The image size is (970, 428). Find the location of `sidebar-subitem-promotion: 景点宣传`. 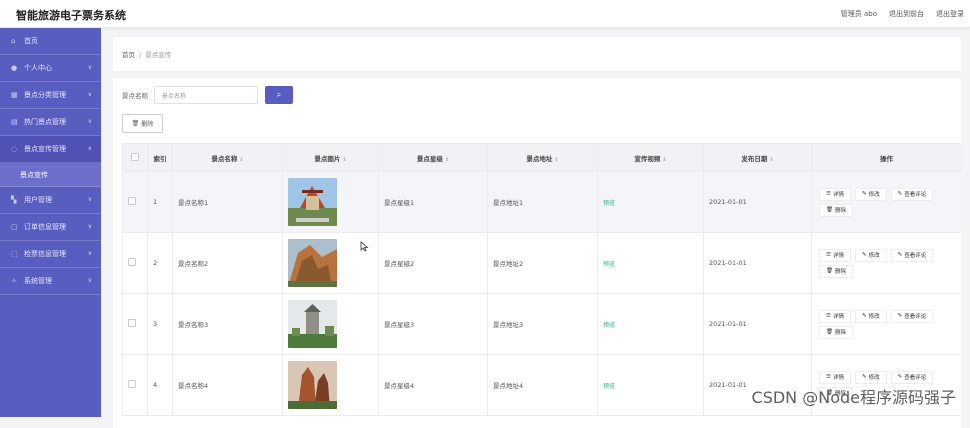

sidebar-subitem-promotion: 景点宣传 is located at coordinates (50, 175).